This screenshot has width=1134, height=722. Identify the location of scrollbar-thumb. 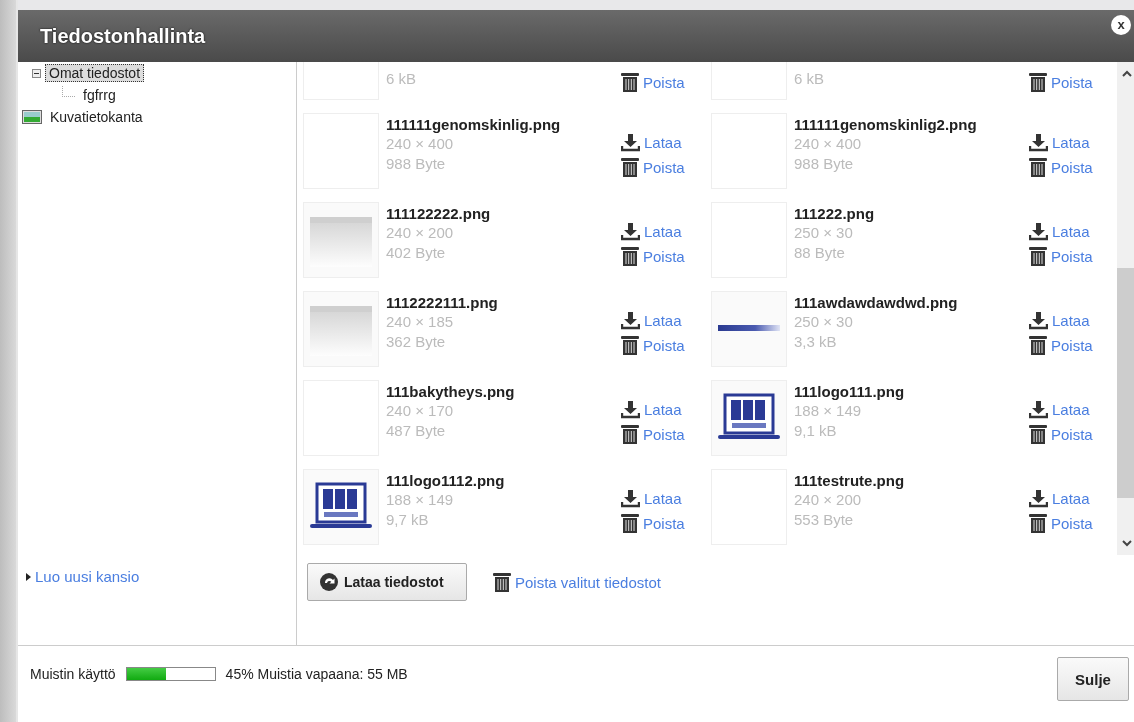
(1125, 383).